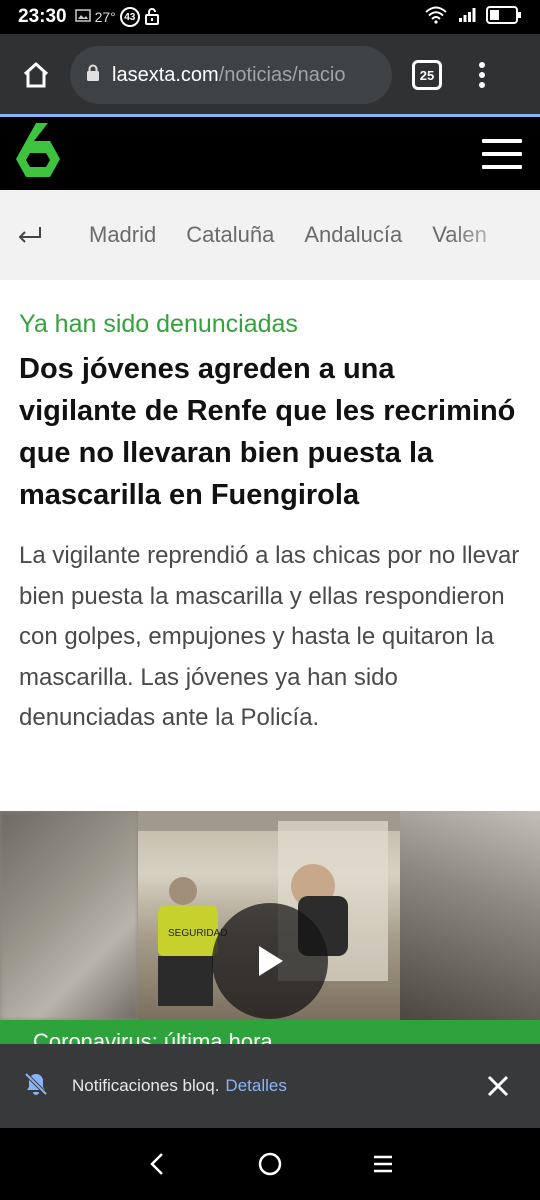 This screenshot has width=540, height=1200. I want to click on temperature: 27°, so click(105, 17).